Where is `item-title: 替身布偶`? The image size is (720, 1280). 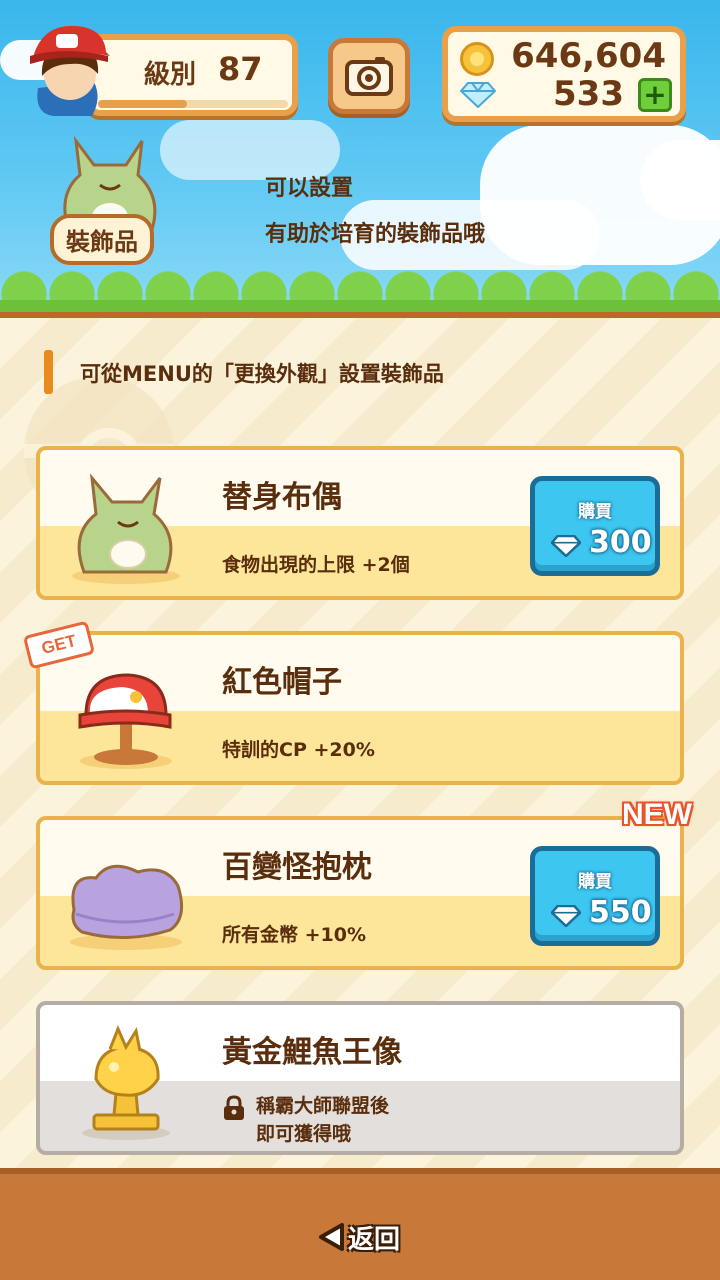 item-title: 替身布偶 is located at coordinates (282, 497).